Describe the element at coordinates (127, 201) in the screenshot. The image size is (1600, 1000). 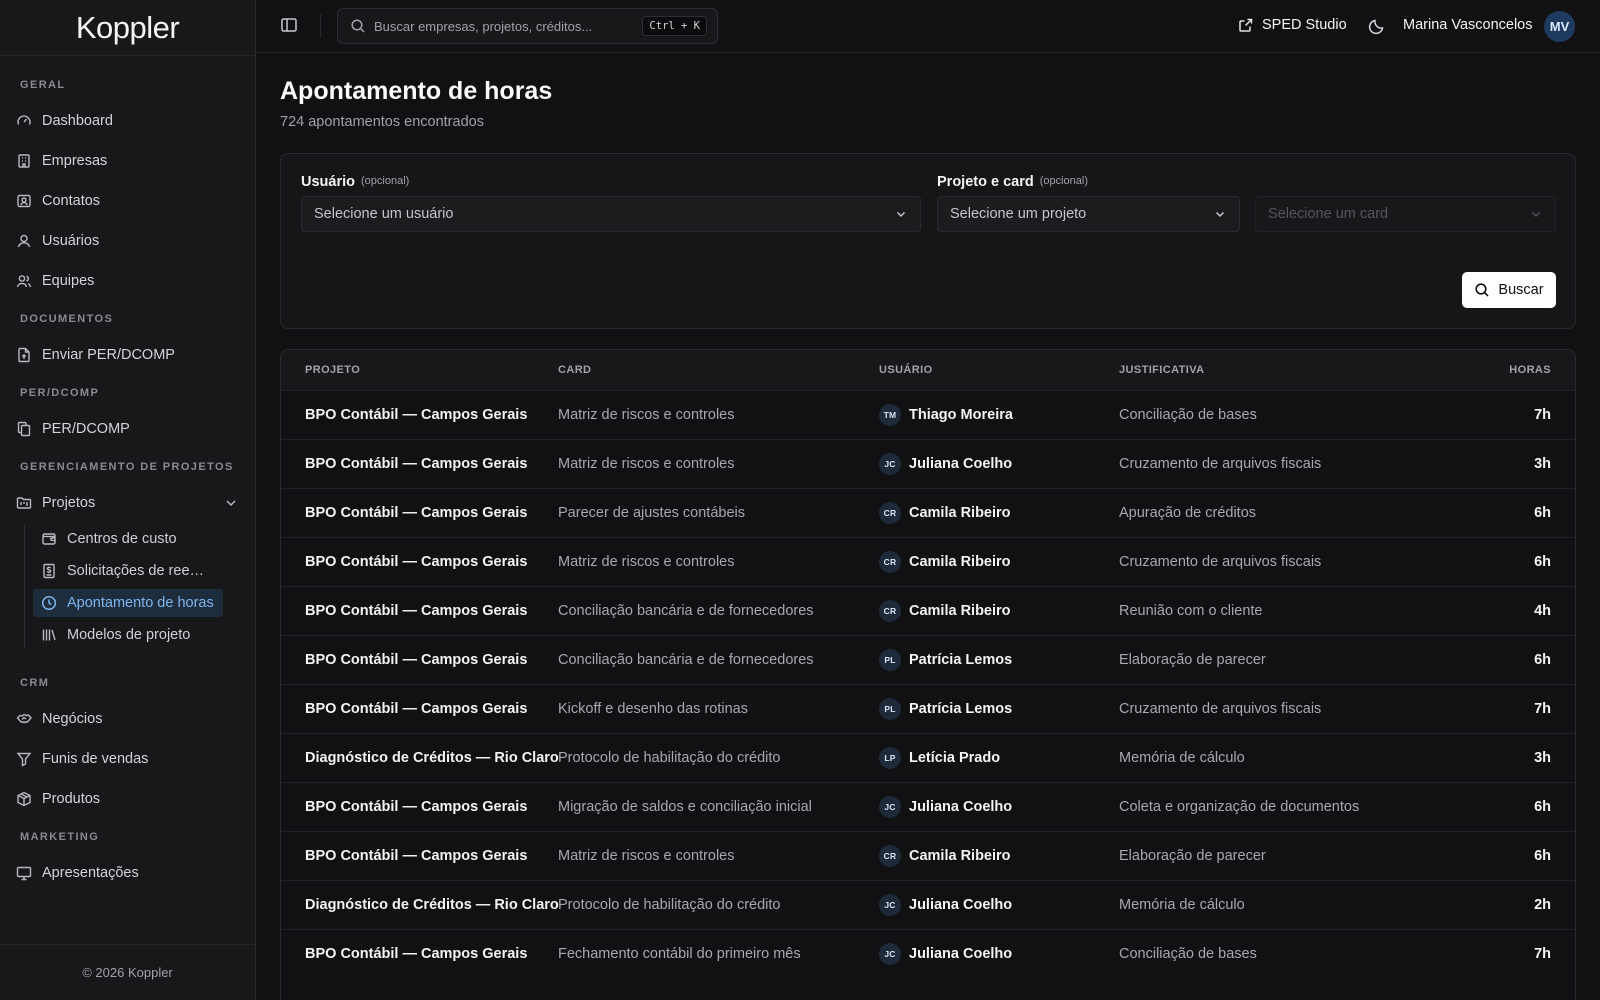
I see `sidebar-item-contatos: Contatos` at that location.